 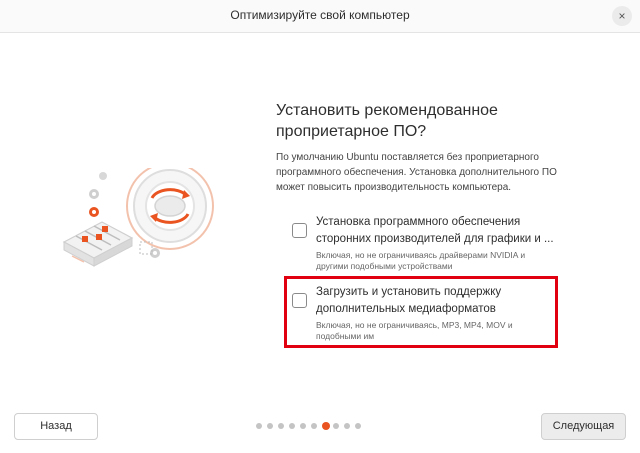 What do you see at coordinates (170, 209) in the screenshot?
I see `large-gear-icon` at bounding box center [170, 209].